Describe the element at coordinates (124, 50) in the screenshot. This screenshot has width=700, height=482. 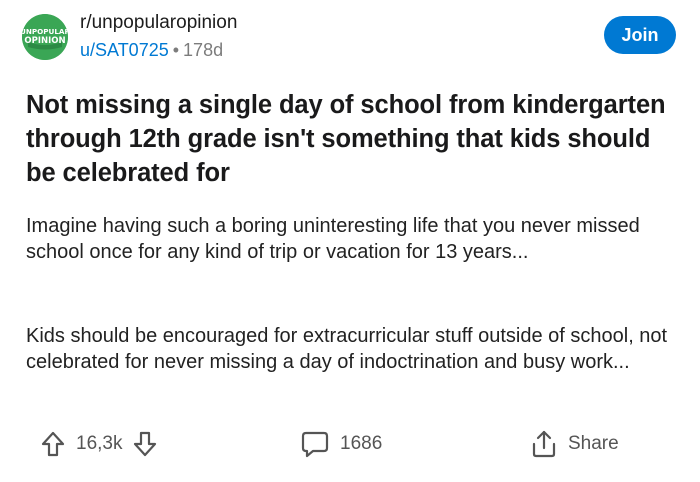
I see `author-username: u/SAT0725` at that location.